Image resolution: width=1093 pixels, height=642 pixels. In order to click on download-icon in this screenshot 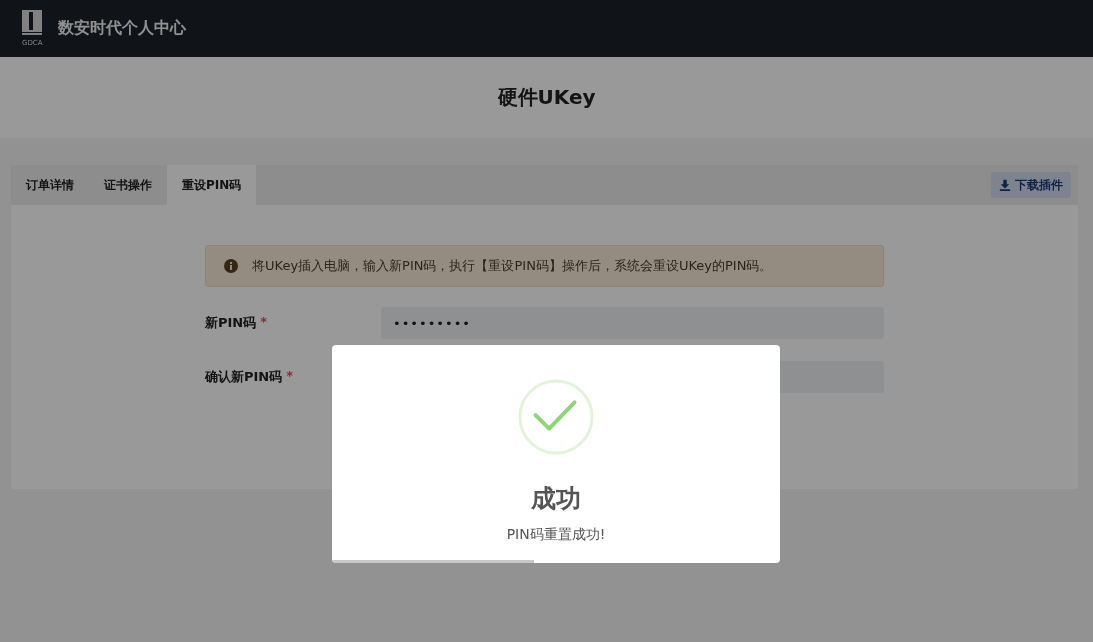, I will do `click(1005, 185)`.